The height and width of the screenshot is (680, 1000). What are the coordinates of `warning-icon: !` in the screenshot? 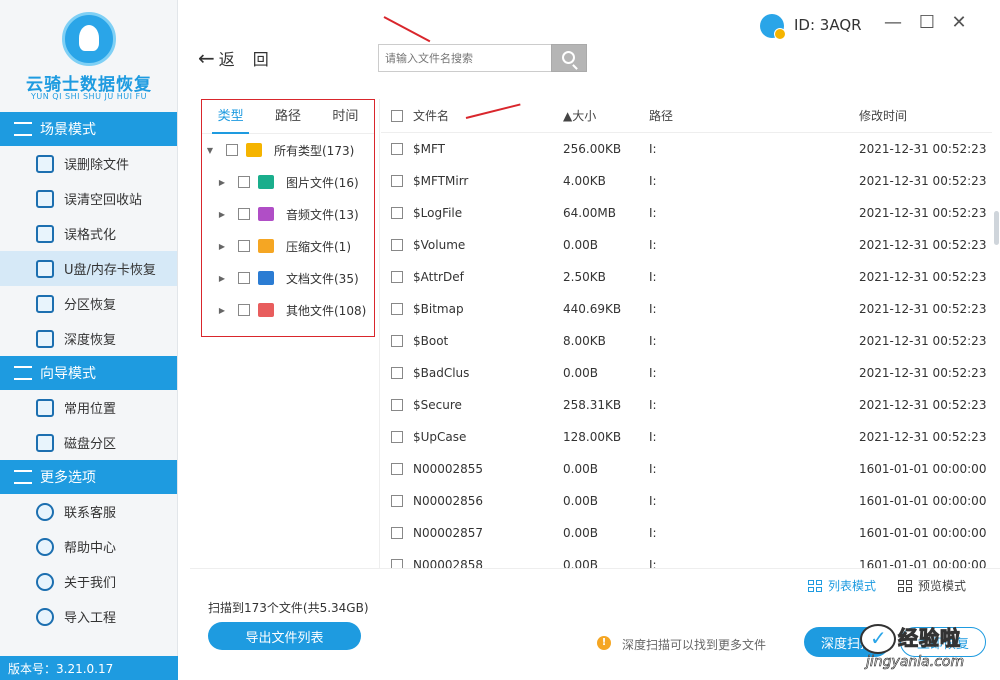 It's located at (604, 643).